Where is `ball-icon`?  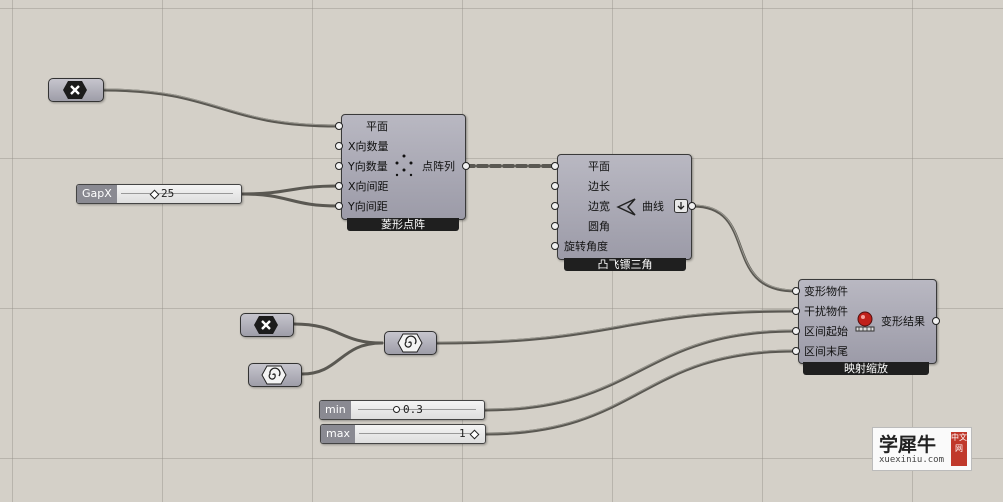
ball-icon is located at coordinates (865, 321).